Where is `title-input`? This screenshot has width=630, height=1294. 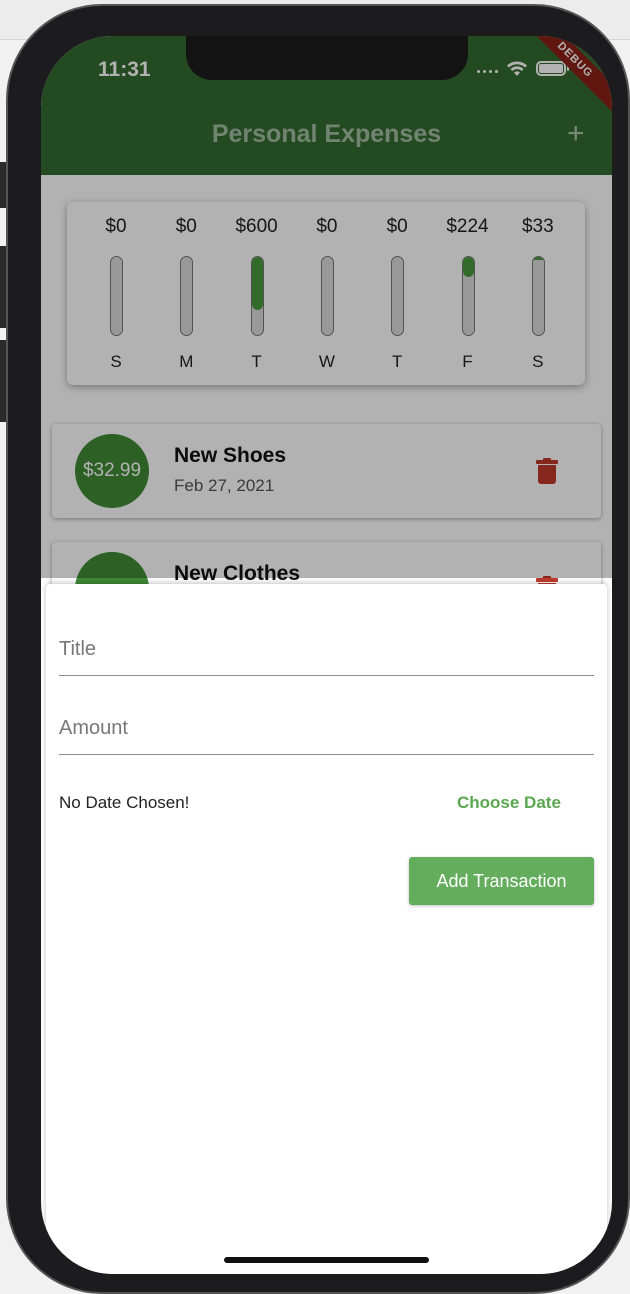
title-input is located at coordinates (326, 644).